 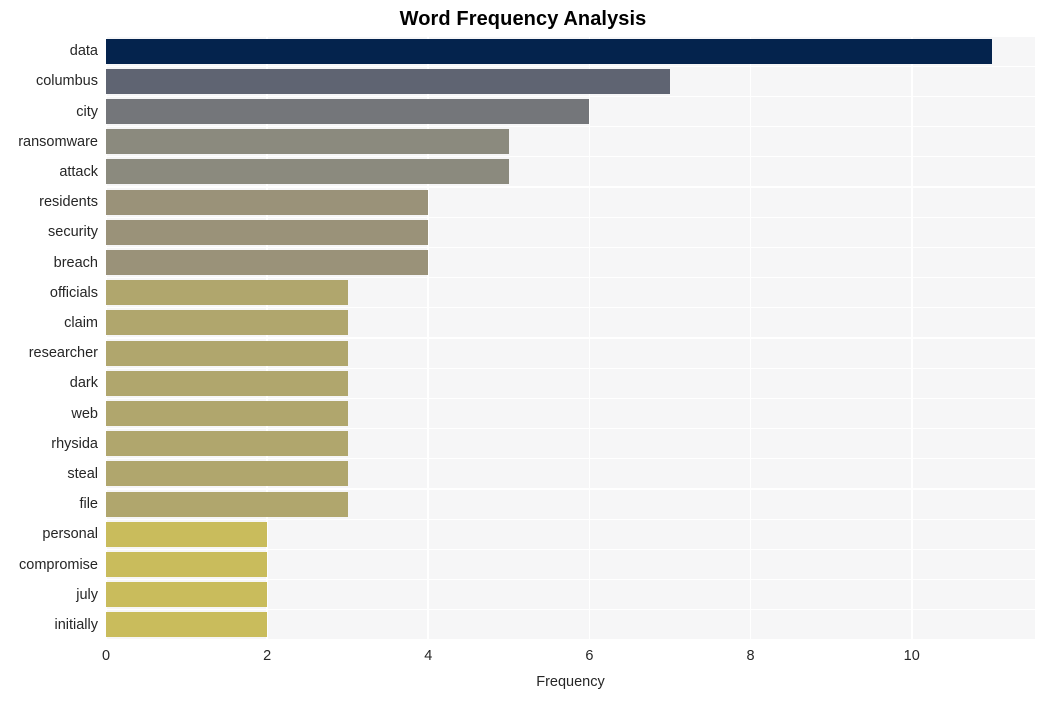 What do you see at coordinates (750, 656) in the screenshot?
I see `x-tick-label-8: 8` at bounding box center [750, 656].